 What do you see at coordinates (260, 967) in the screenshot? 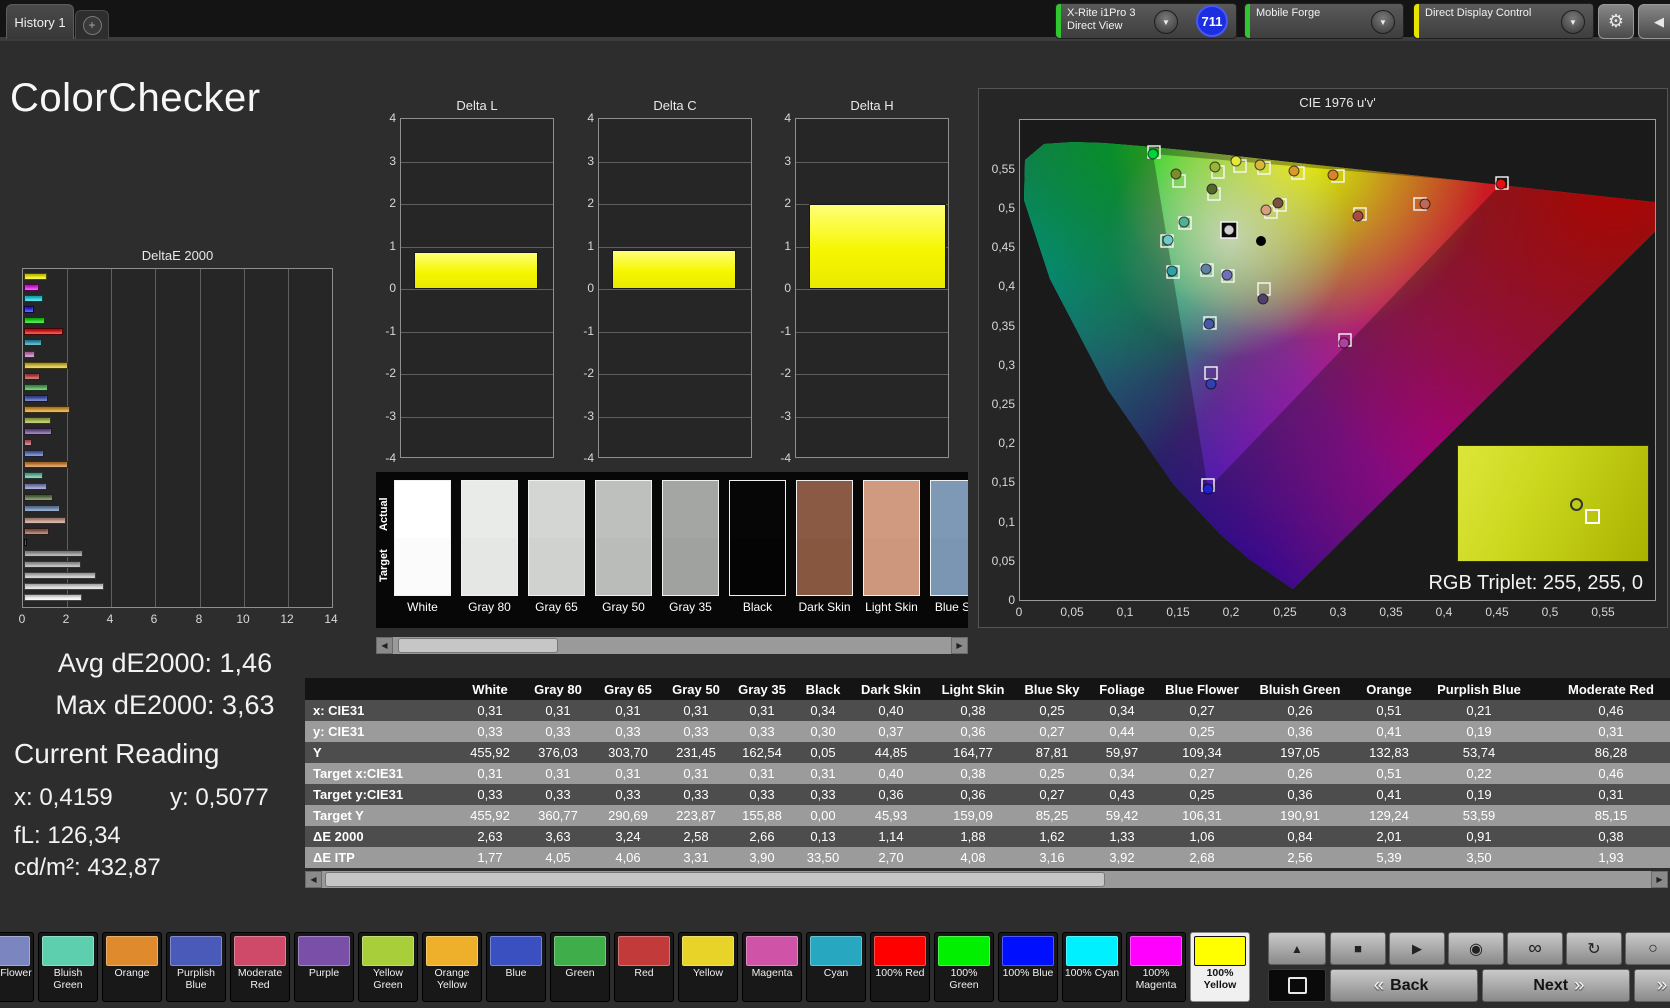
I see `patch-button-moderate-red: Moderate Red` at bounding box center [260, 967].